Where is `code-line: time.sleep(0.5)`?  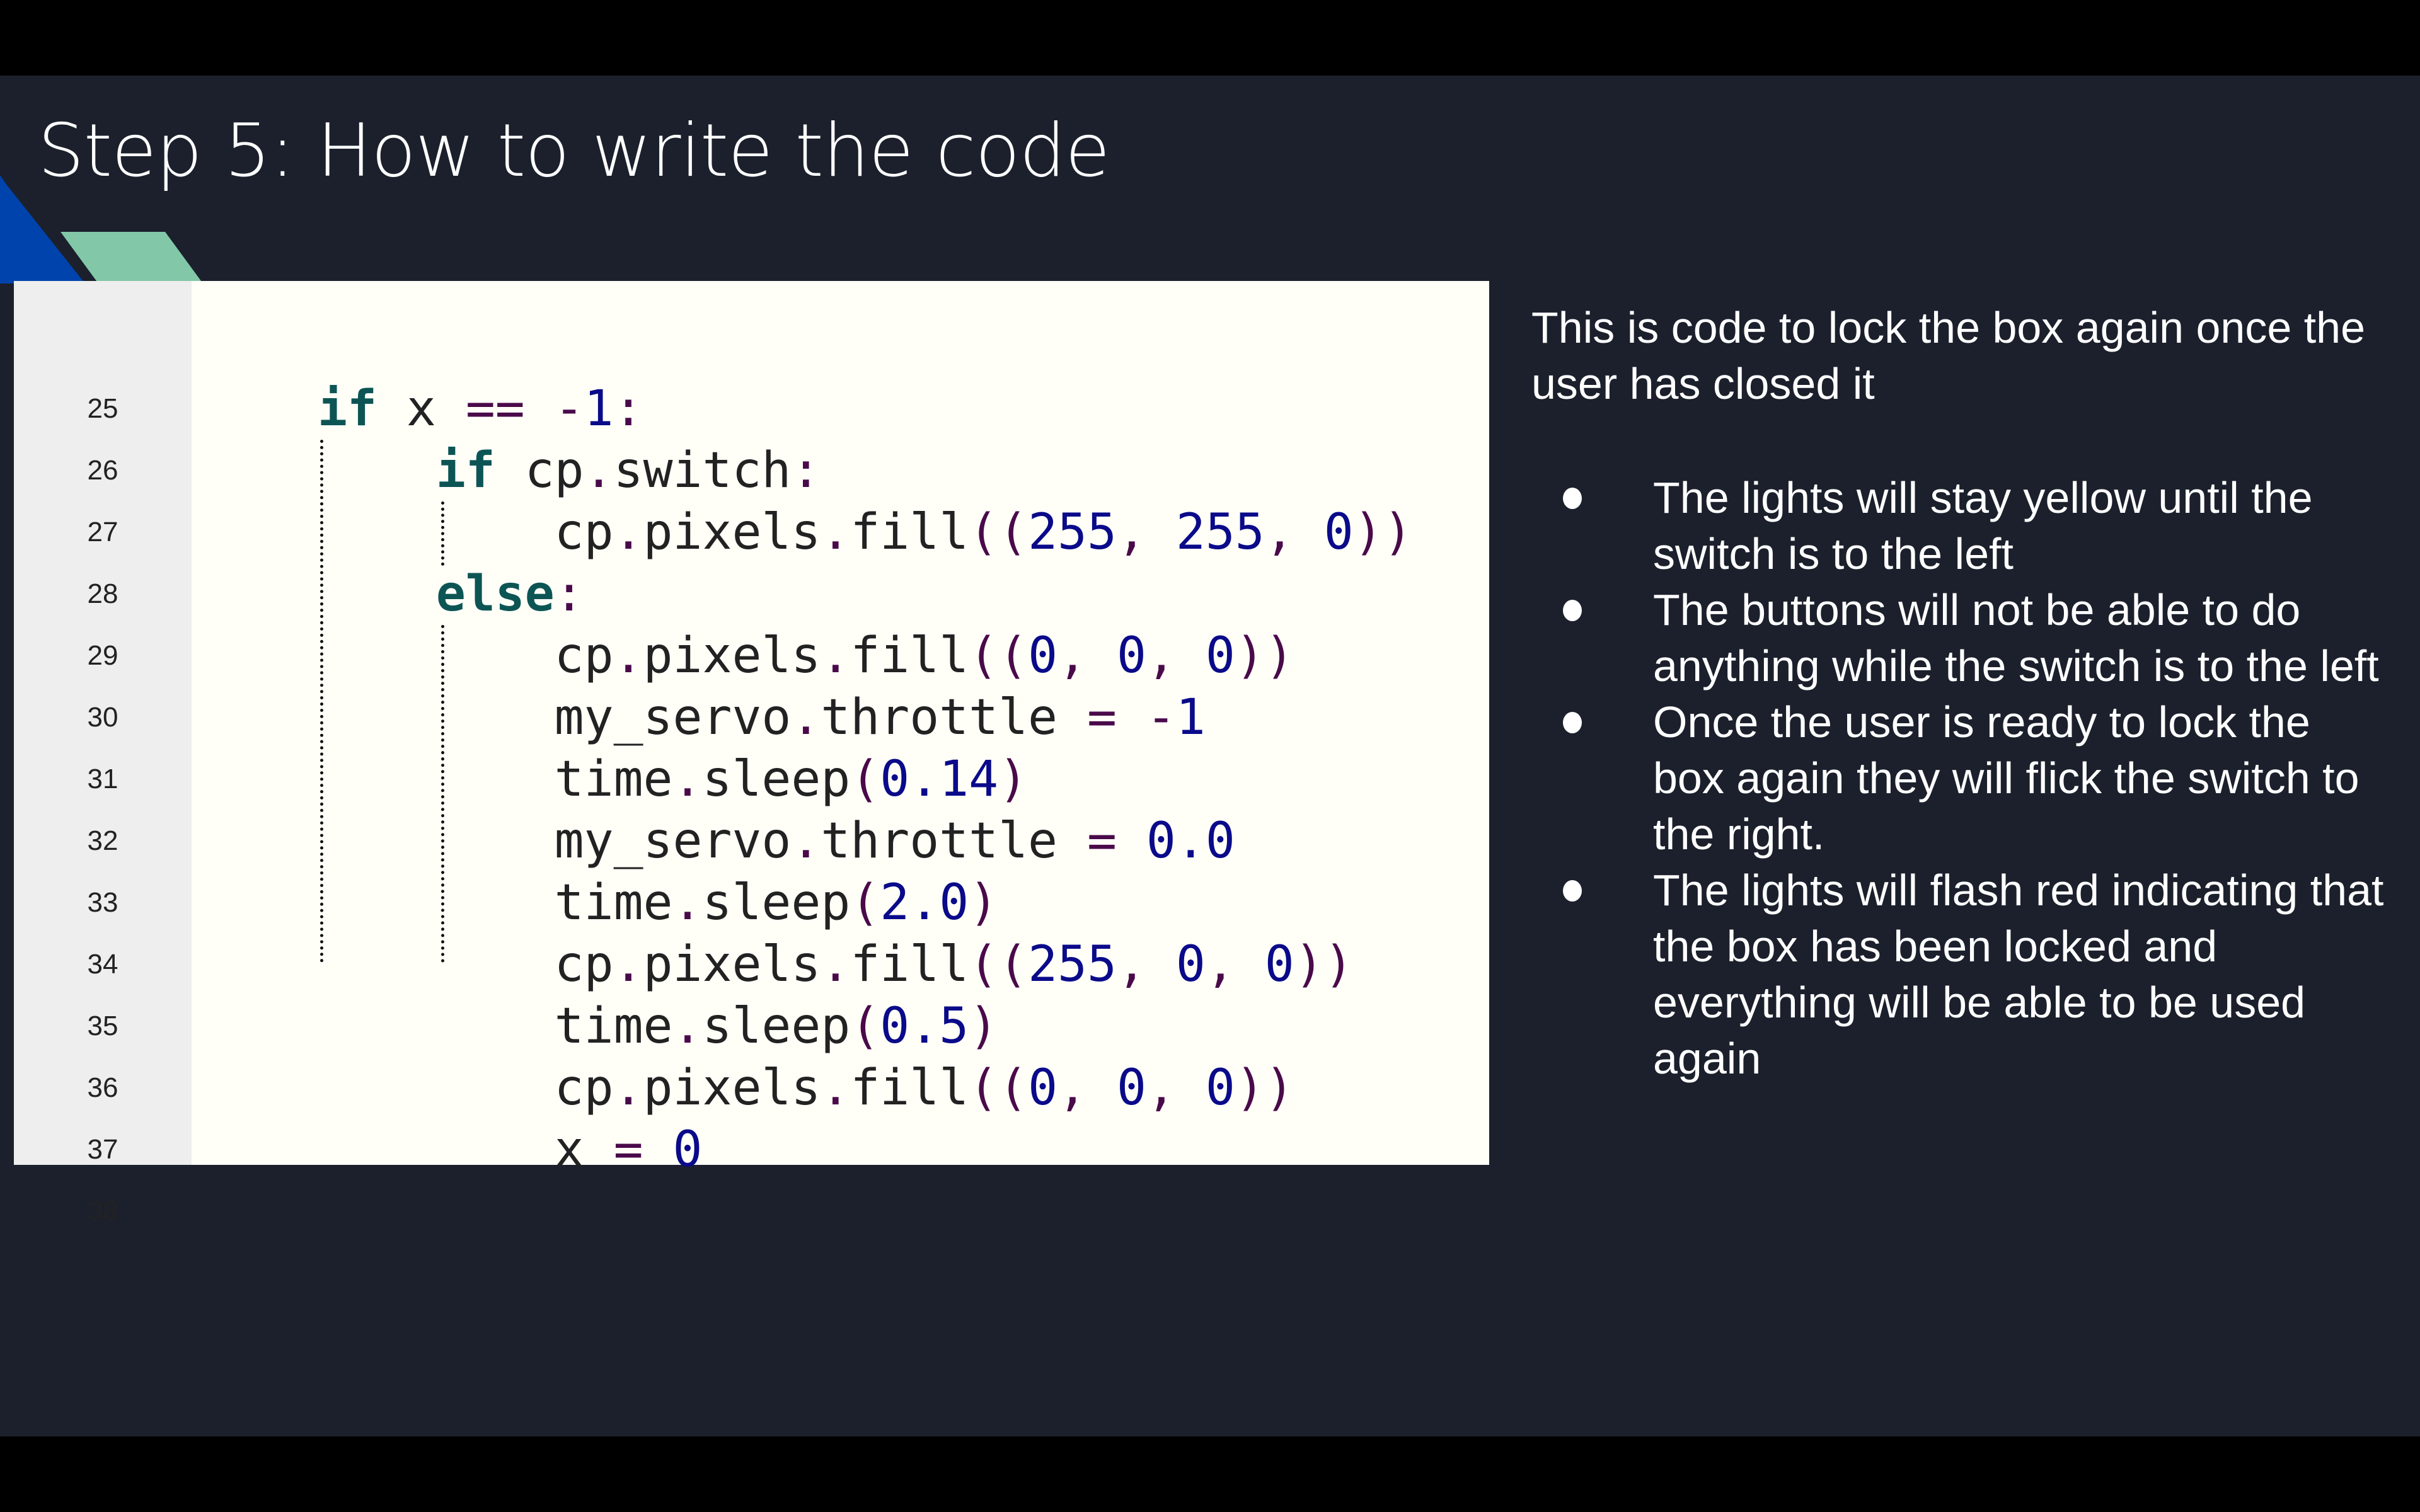
code-line: time.sleep(0.5) is located at coordinates (658, 1026).